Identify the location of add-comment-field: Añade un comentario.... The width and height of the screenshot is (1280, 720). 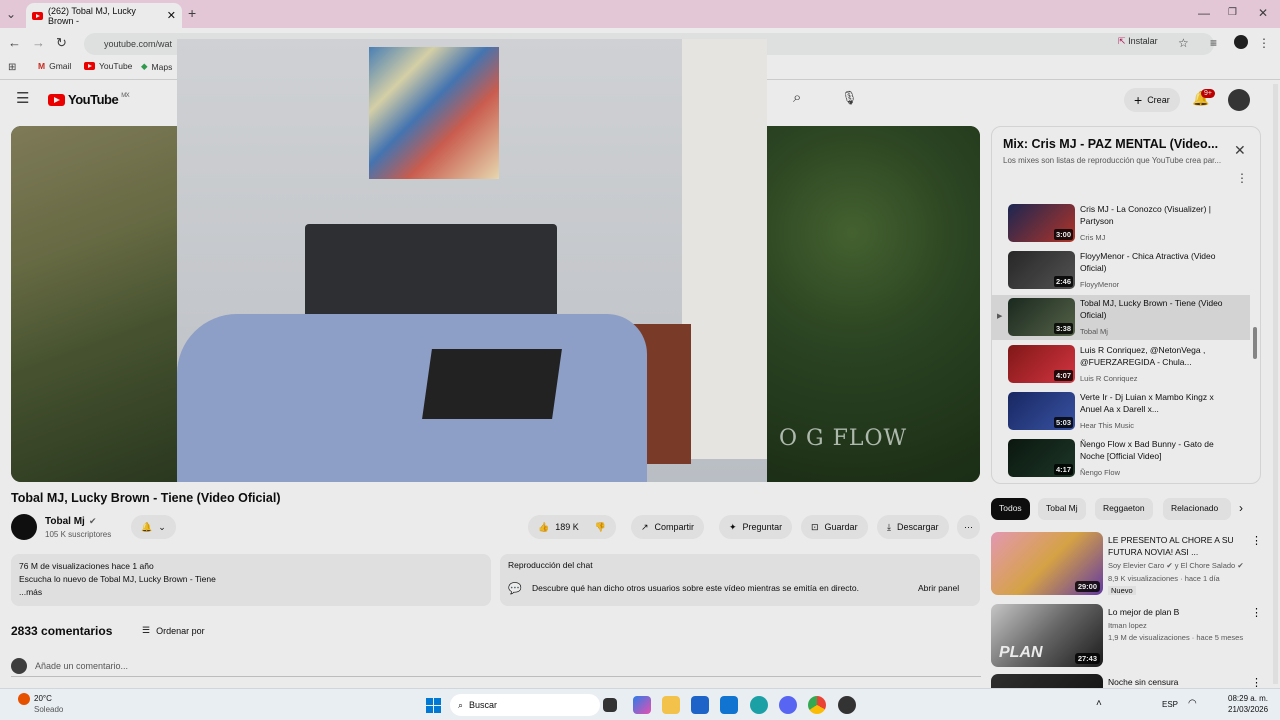
(496, 666).